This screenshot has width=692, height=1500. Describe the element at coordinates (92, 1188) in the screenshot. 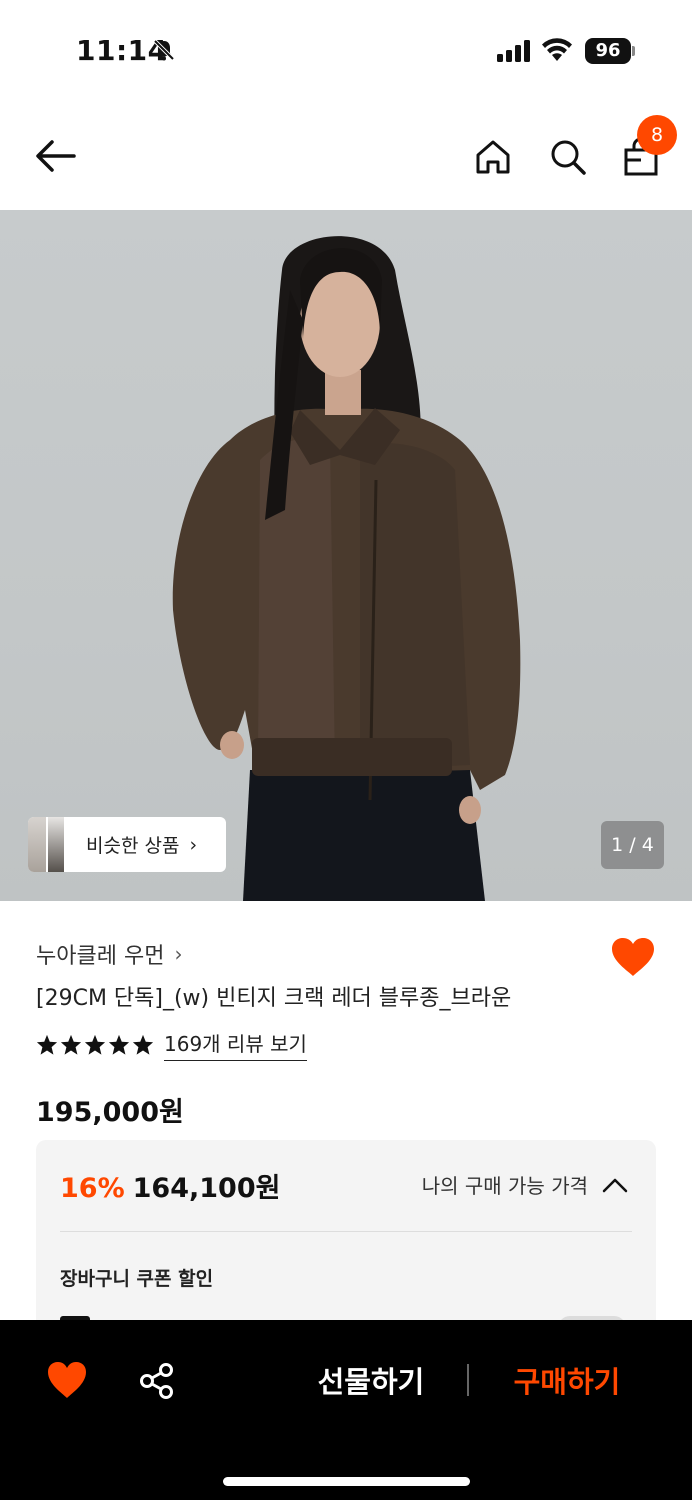

I see `discount-rate: 16%` at that location.